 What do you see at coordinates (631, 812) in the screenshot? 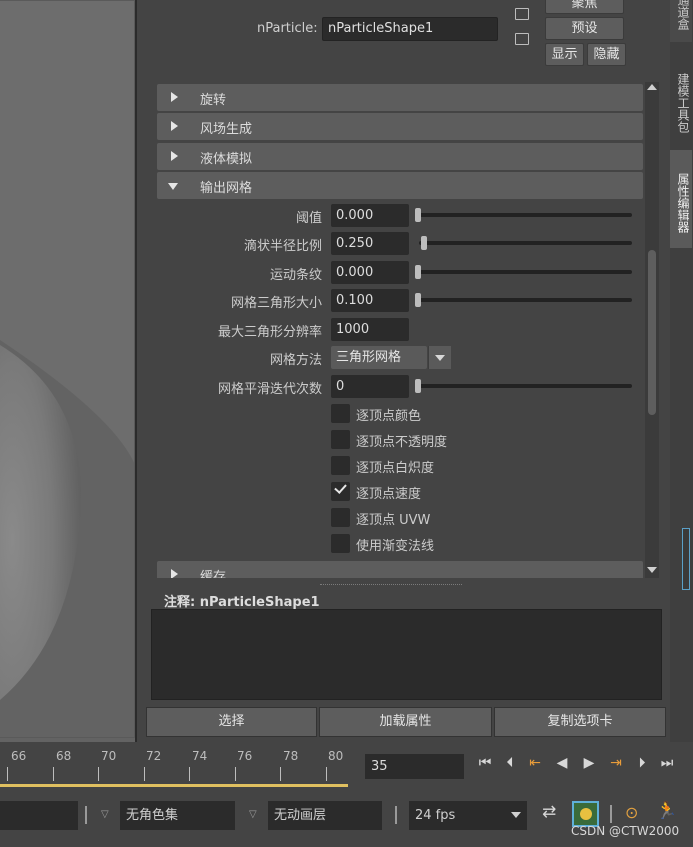
I see `key-icon: ⊙` at bounding box center [631, 812].